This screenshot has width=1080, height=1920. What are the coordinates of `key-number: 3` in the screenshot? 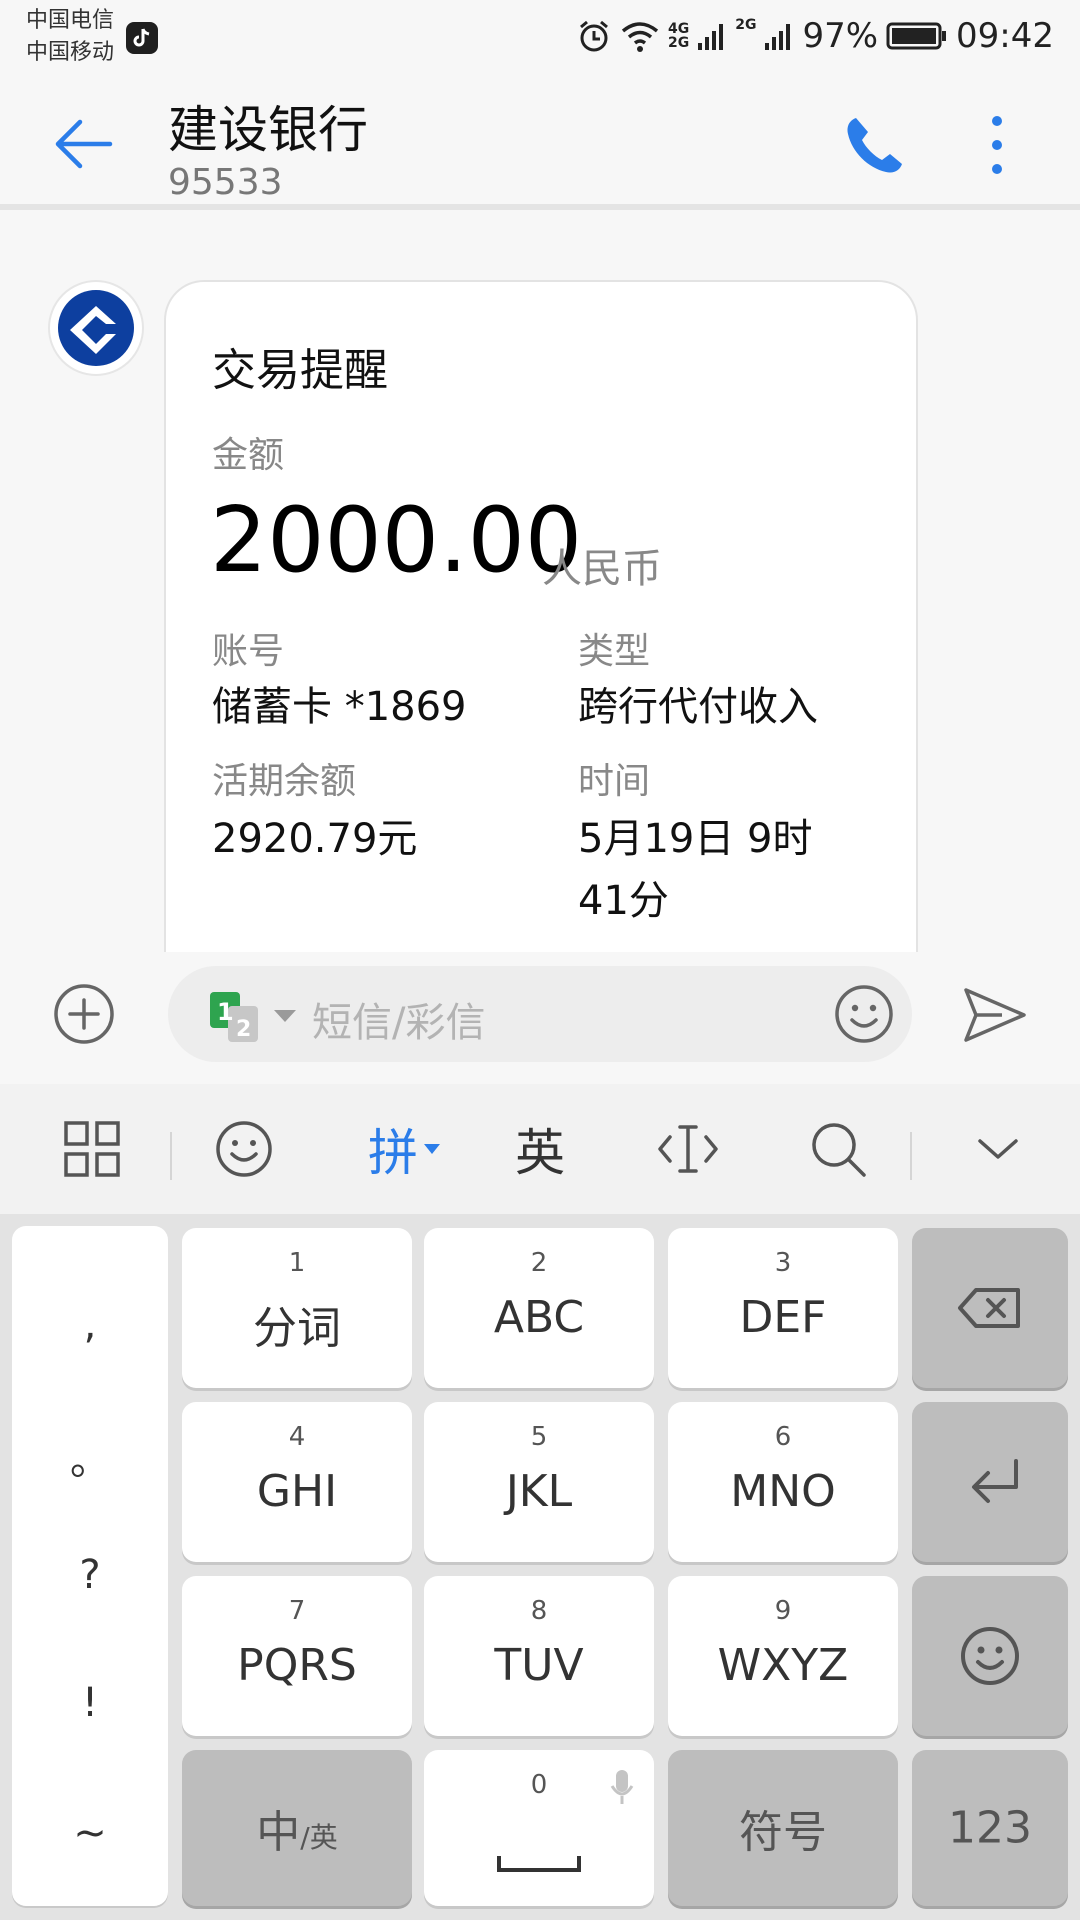 It's located at (783, 1263).